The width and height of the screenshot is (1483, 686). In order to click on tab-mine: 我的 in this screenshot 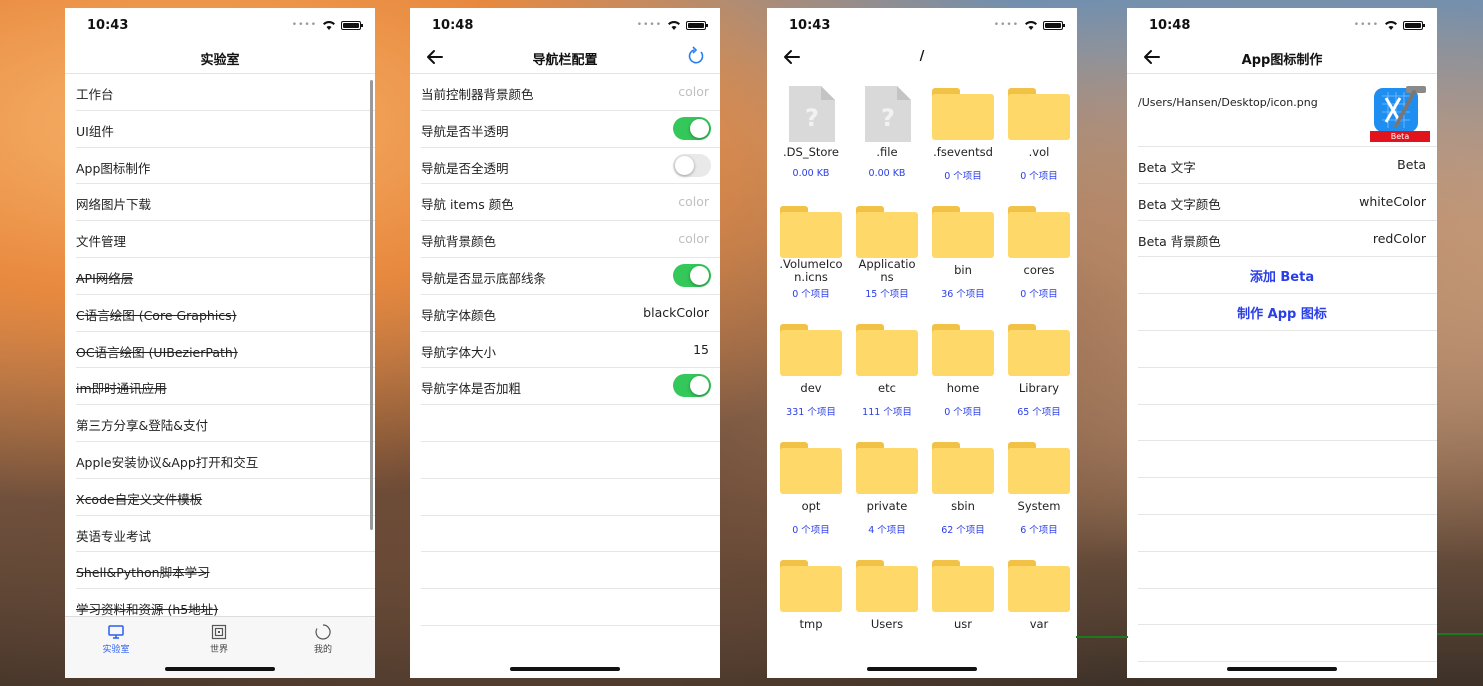, I will do `click(323, 639)`.